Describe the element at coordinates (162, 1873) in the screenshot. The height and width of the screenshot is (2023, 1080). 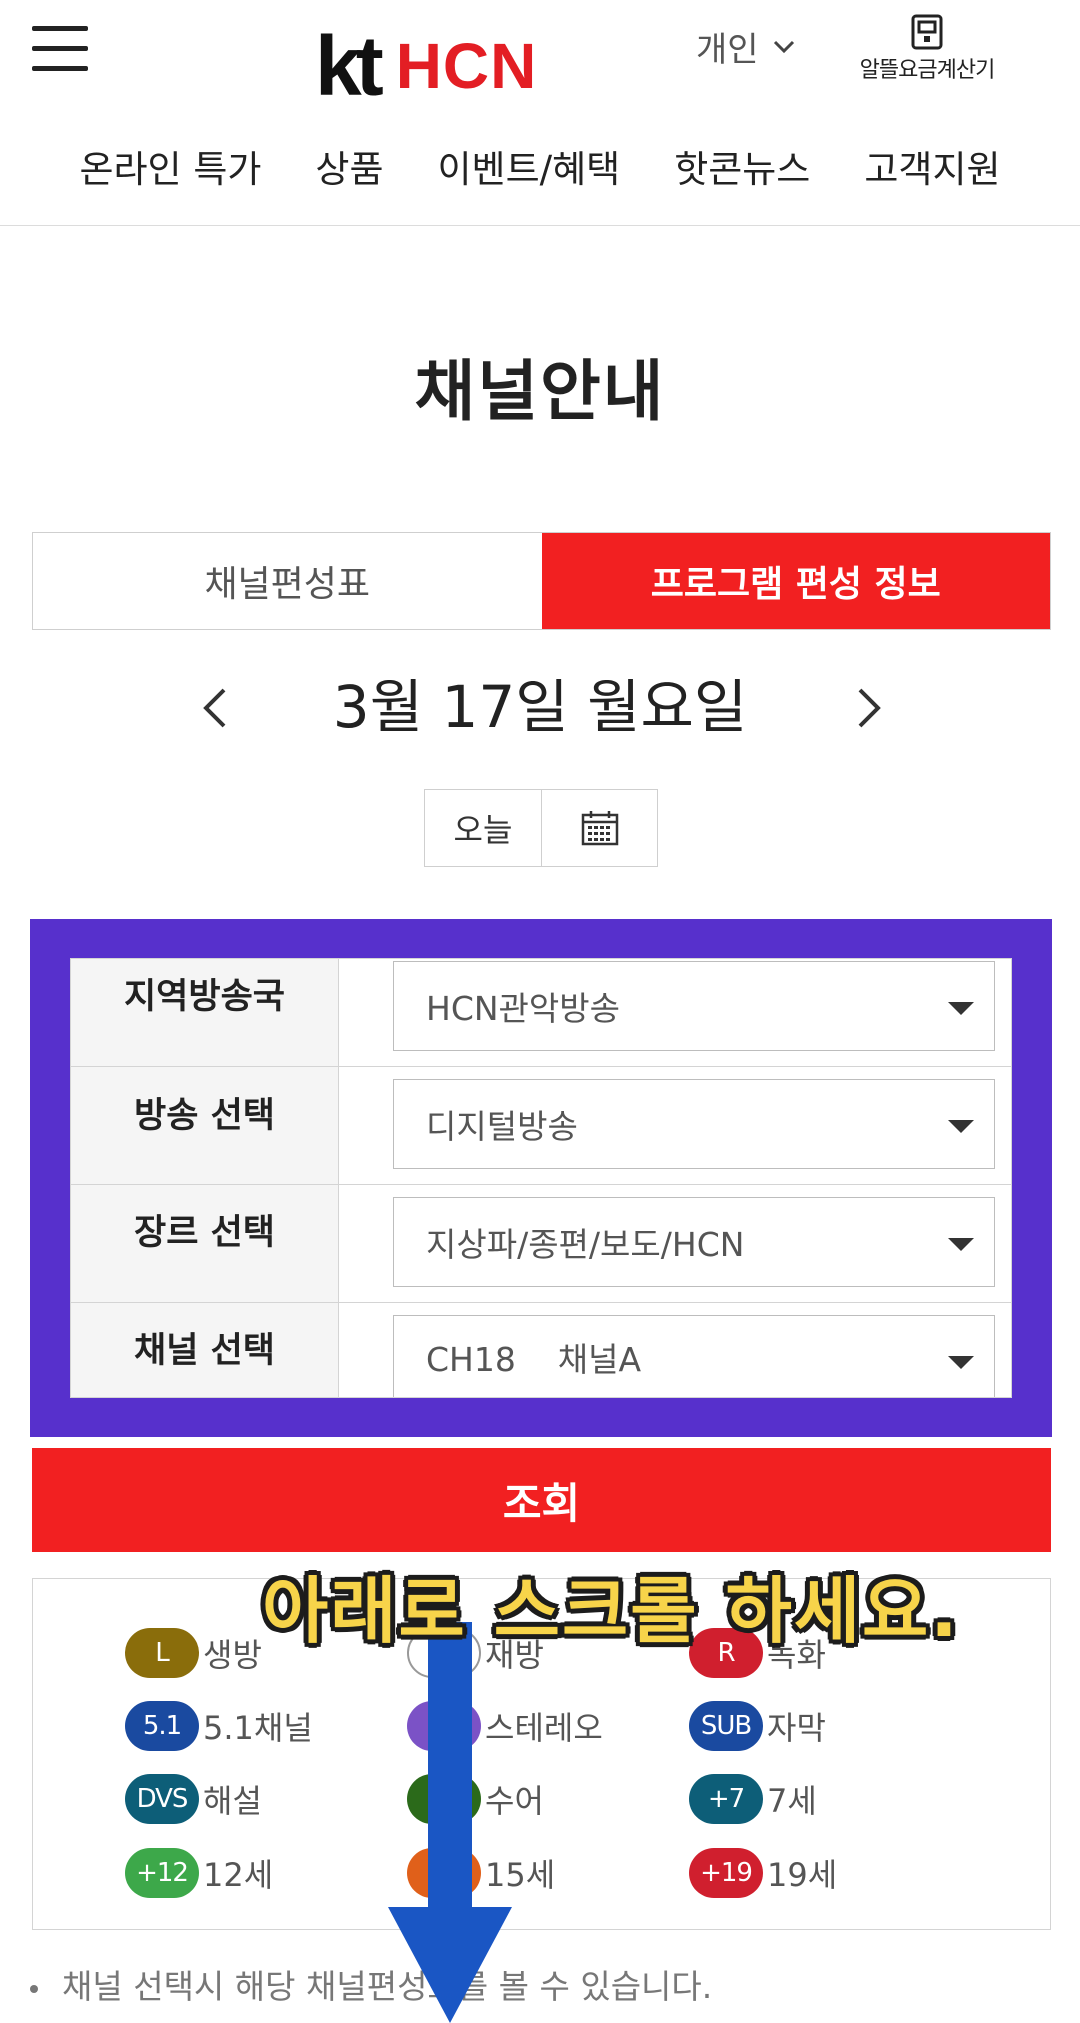
I see `legend-badge: +12` at that location.